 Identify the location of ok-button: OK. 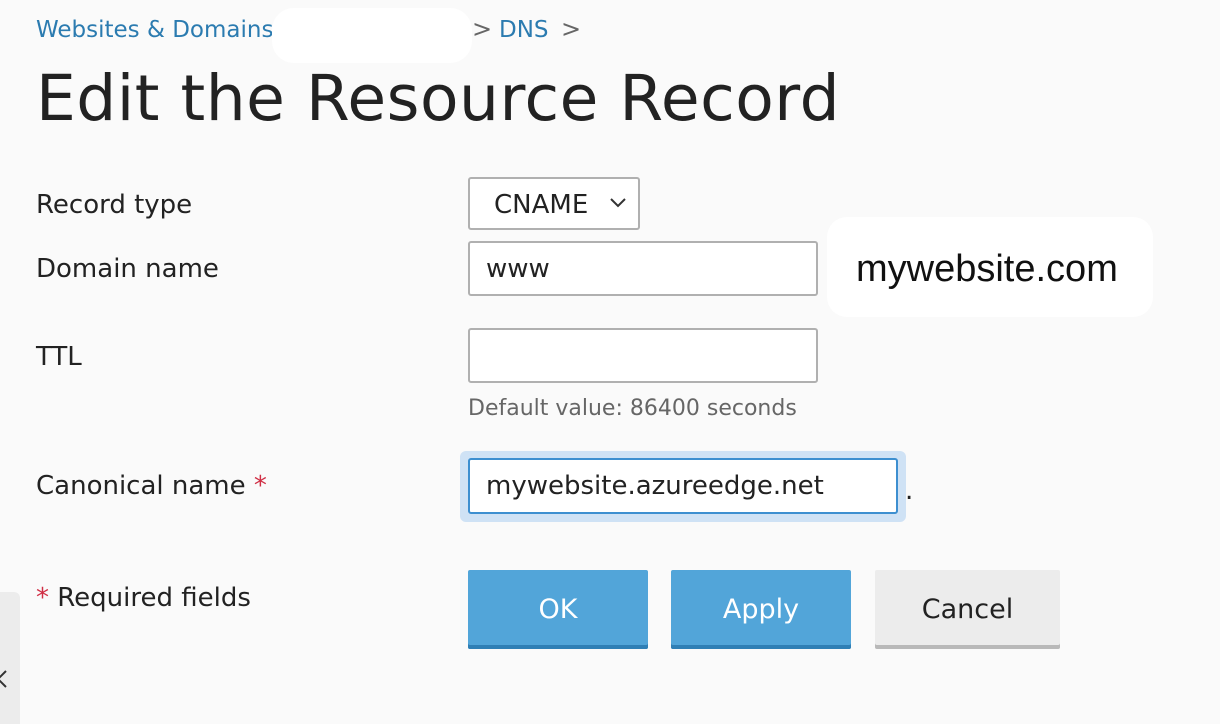
(558, 609).